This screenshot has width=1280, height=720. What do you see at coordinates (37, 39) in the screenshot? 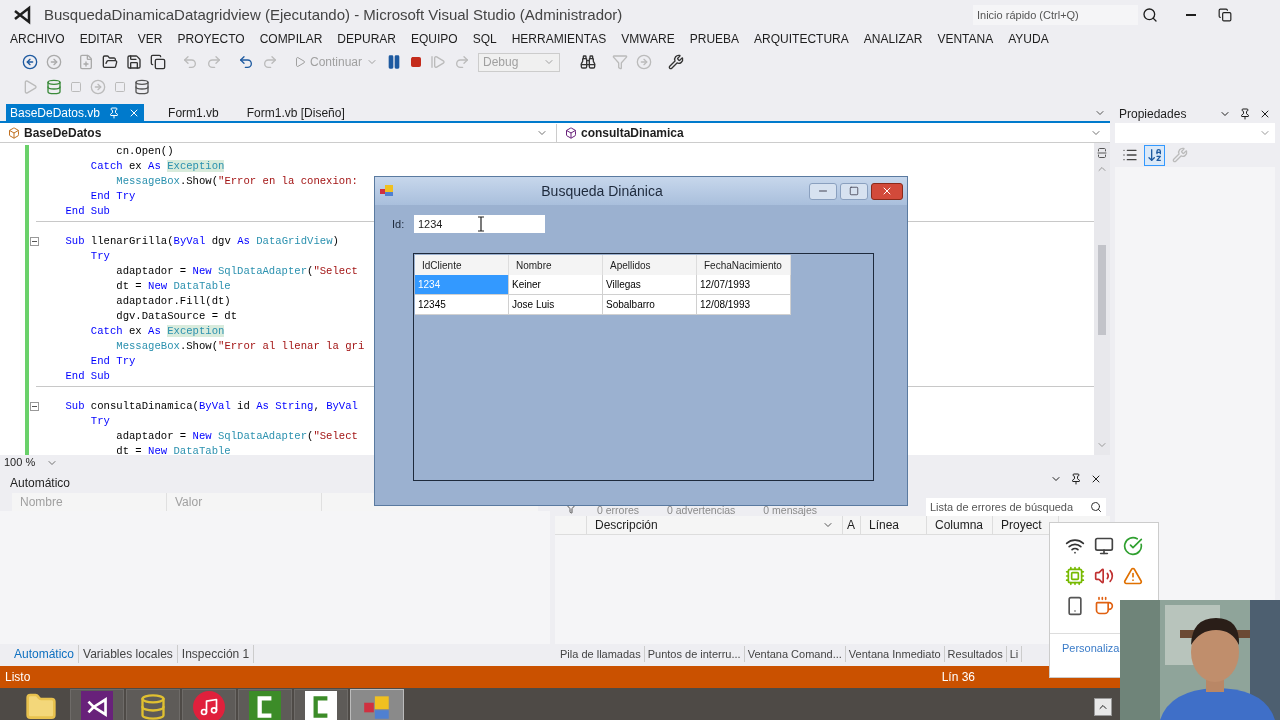
I see `menu-item: ARCHIVO` at bounding box center [37, 39].